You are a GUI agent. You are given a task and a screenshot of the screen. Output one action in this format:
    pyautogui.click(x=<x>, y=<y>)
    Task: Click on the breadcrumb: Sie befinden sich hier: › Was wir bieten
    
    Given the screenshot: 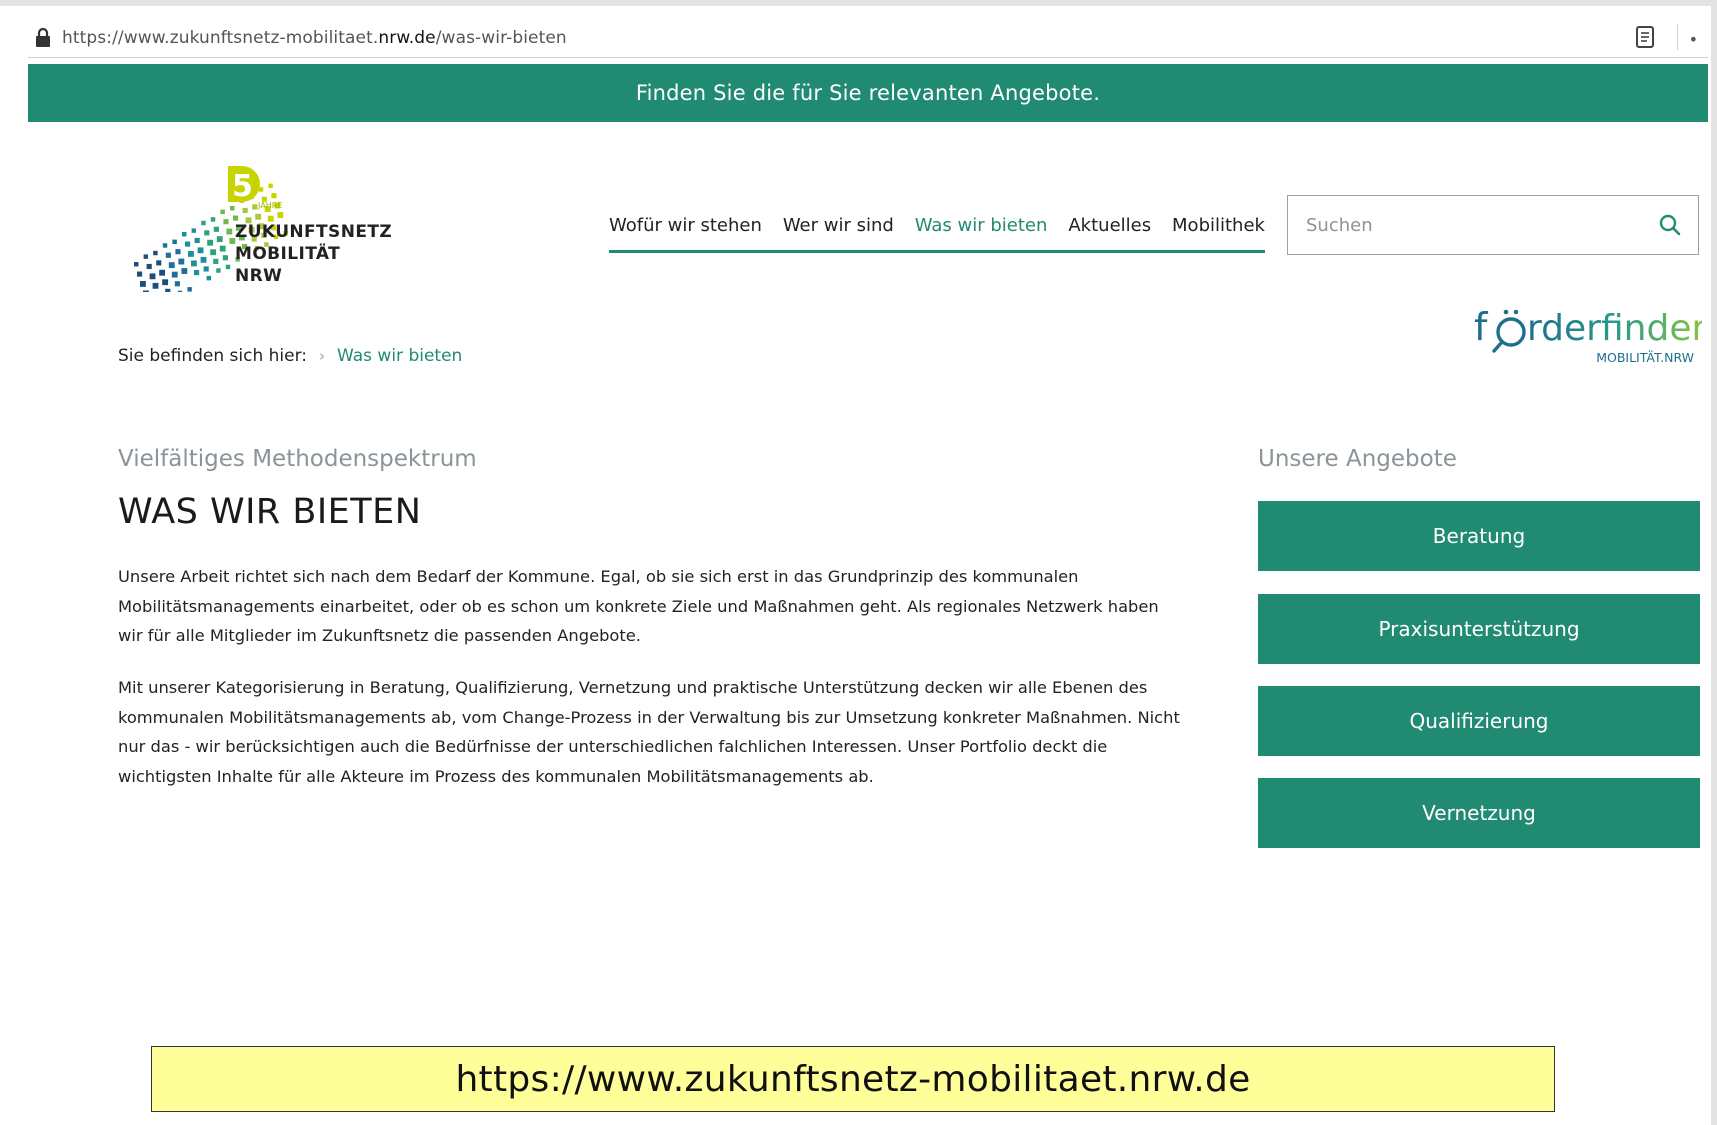 What is the action you would take?
    pyautogui.click(x=290, y=356)
    